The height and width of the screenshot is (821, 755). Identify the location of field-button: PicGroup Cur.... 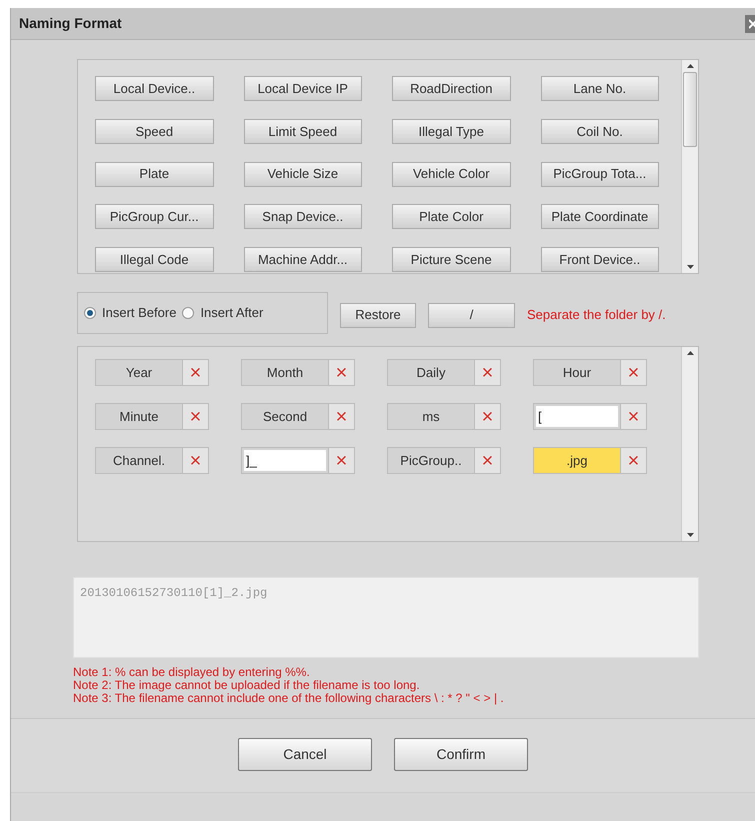
(154, 217).